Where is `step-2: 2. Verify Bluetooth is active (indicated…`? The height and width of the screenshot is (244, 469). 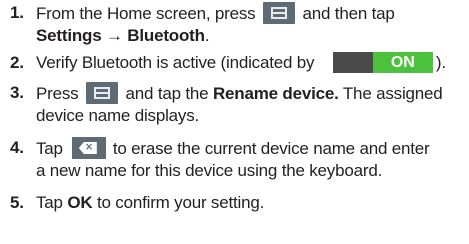 step-2: 2. Verify Bluetooth is active (indicated… is located at coordinates (234, 63).